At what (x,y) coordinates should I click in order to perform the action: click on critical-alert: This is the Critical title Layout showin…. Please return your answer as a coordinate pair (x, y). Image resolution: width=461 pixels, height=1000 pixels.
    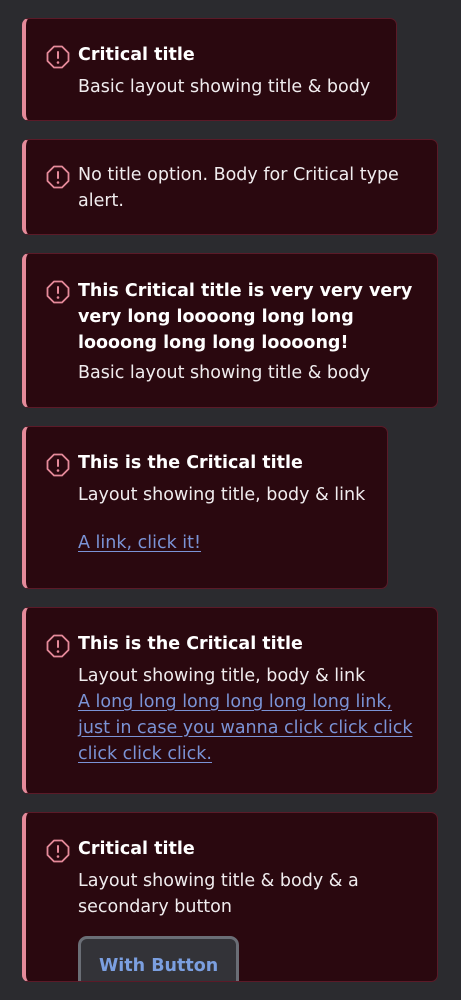
    Looking at the image, I should click on (205, 507).